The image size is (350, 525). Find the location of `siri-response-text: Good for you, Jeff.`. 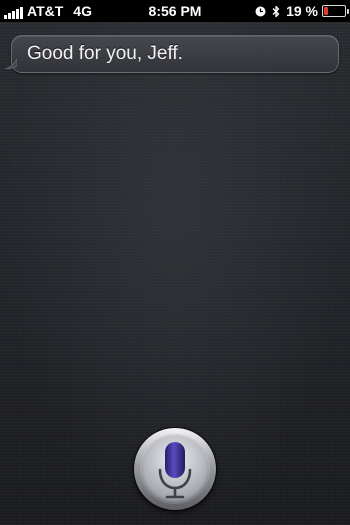

siri-response-text: Good for you, Jeff. is located at coordinates (105, 53).